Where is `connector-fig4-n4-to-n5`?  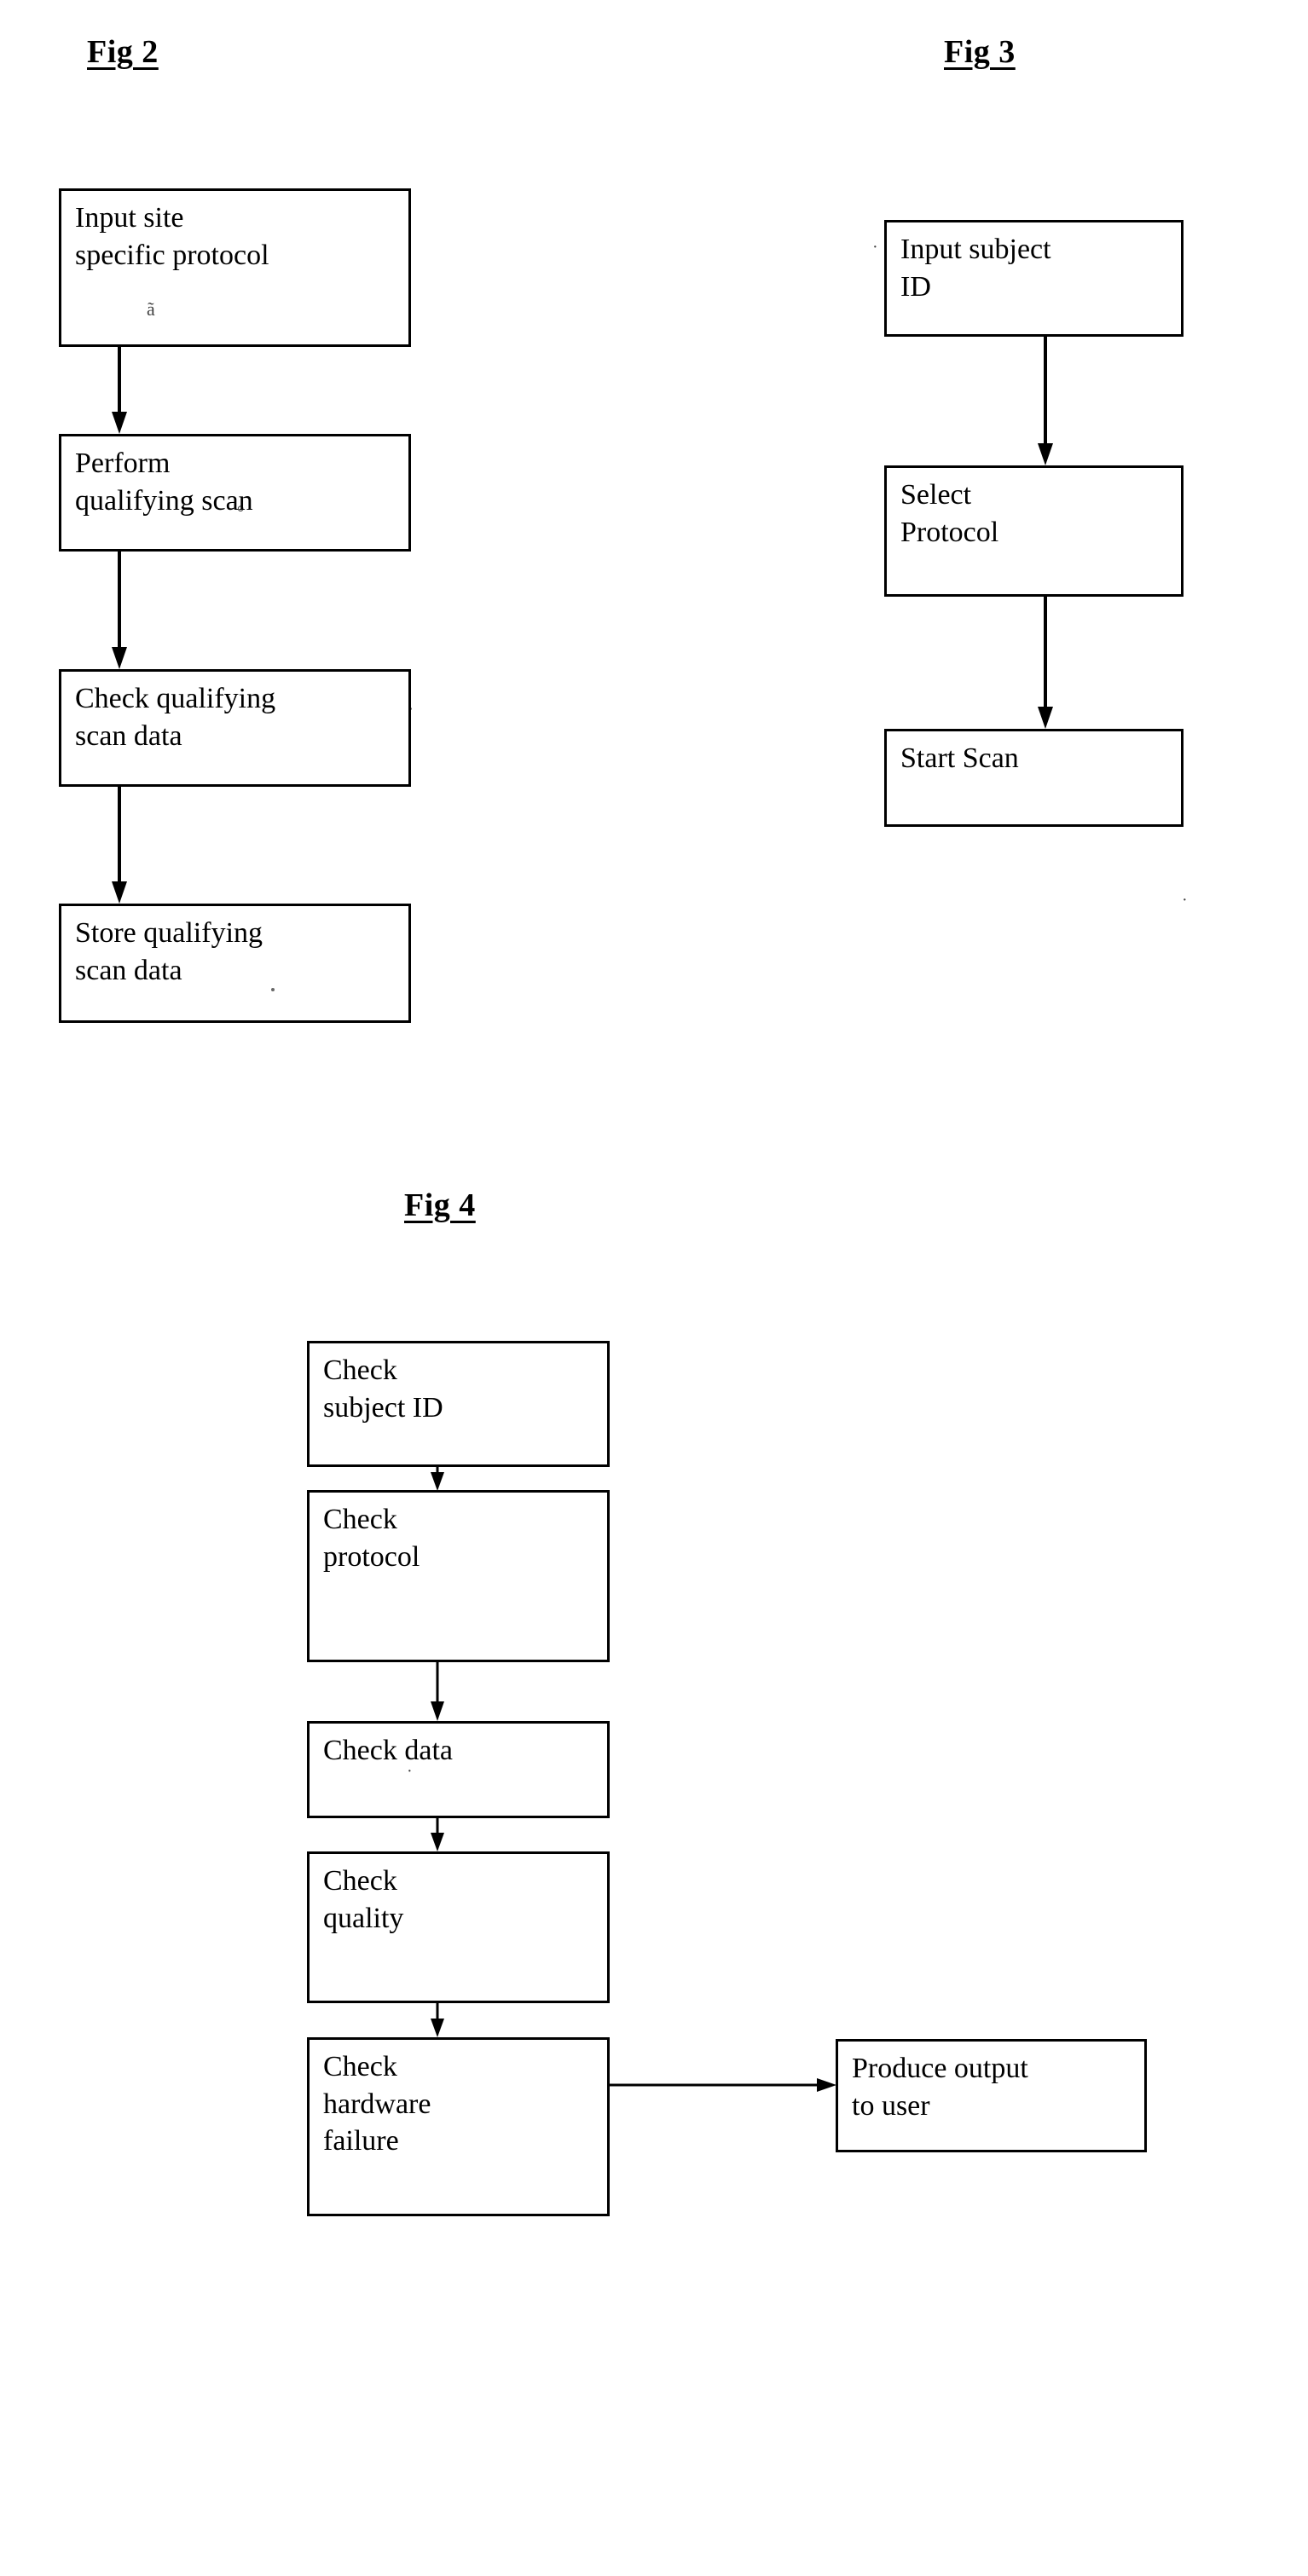
connector-fig4-n4-to-n5 is located at coordinates (437, 2021).